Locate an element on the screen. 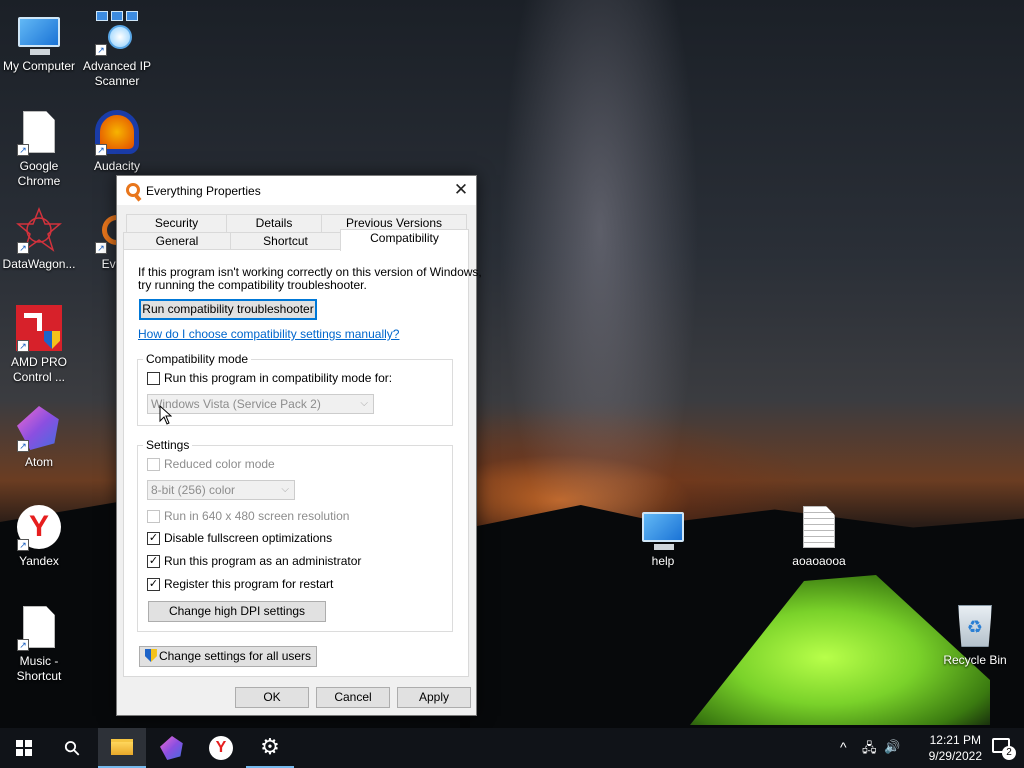  taskbar-atom is located at coordinates (172, 748).